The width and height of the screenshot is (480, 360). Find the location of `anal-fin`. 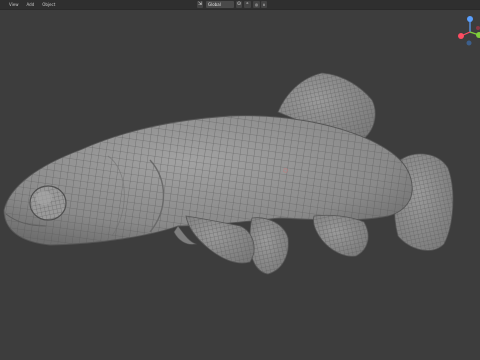

anal-fin is located at coordinates (341, 235).